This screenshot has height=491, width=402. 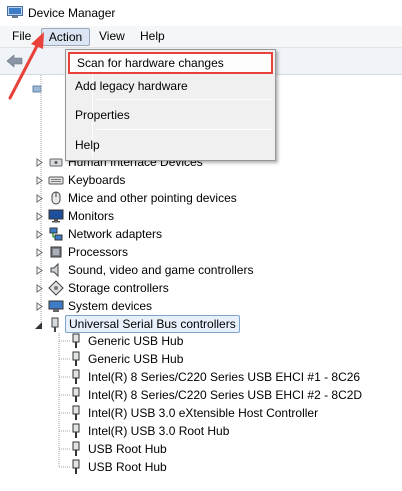 I want to click on device-manager-icon, so click(x=15, y=12).